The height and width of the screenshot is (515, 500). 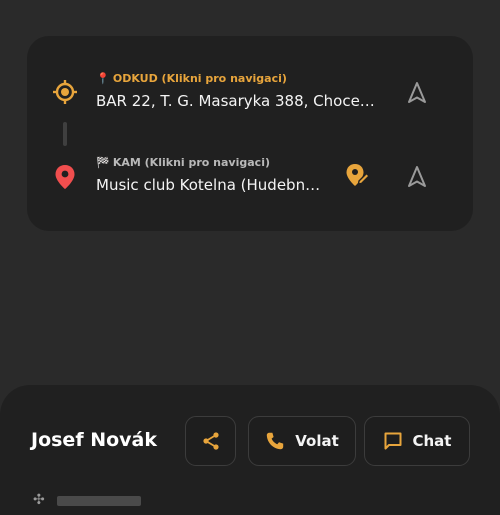 What do you see at coordinates (103, 78) in the screenshot?
I see `pin-emoji-icon: 📍` at bounding box center [103, 78].